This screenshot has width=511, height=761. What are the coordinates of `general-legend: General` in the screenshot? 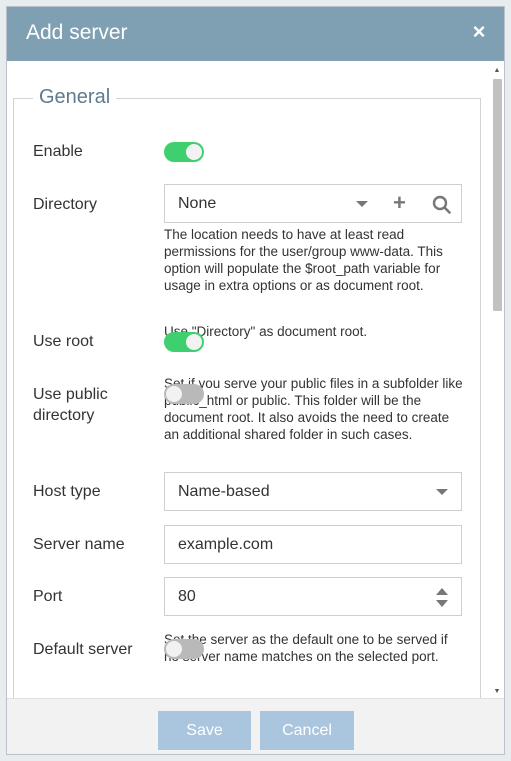 It's located at (75, 97).